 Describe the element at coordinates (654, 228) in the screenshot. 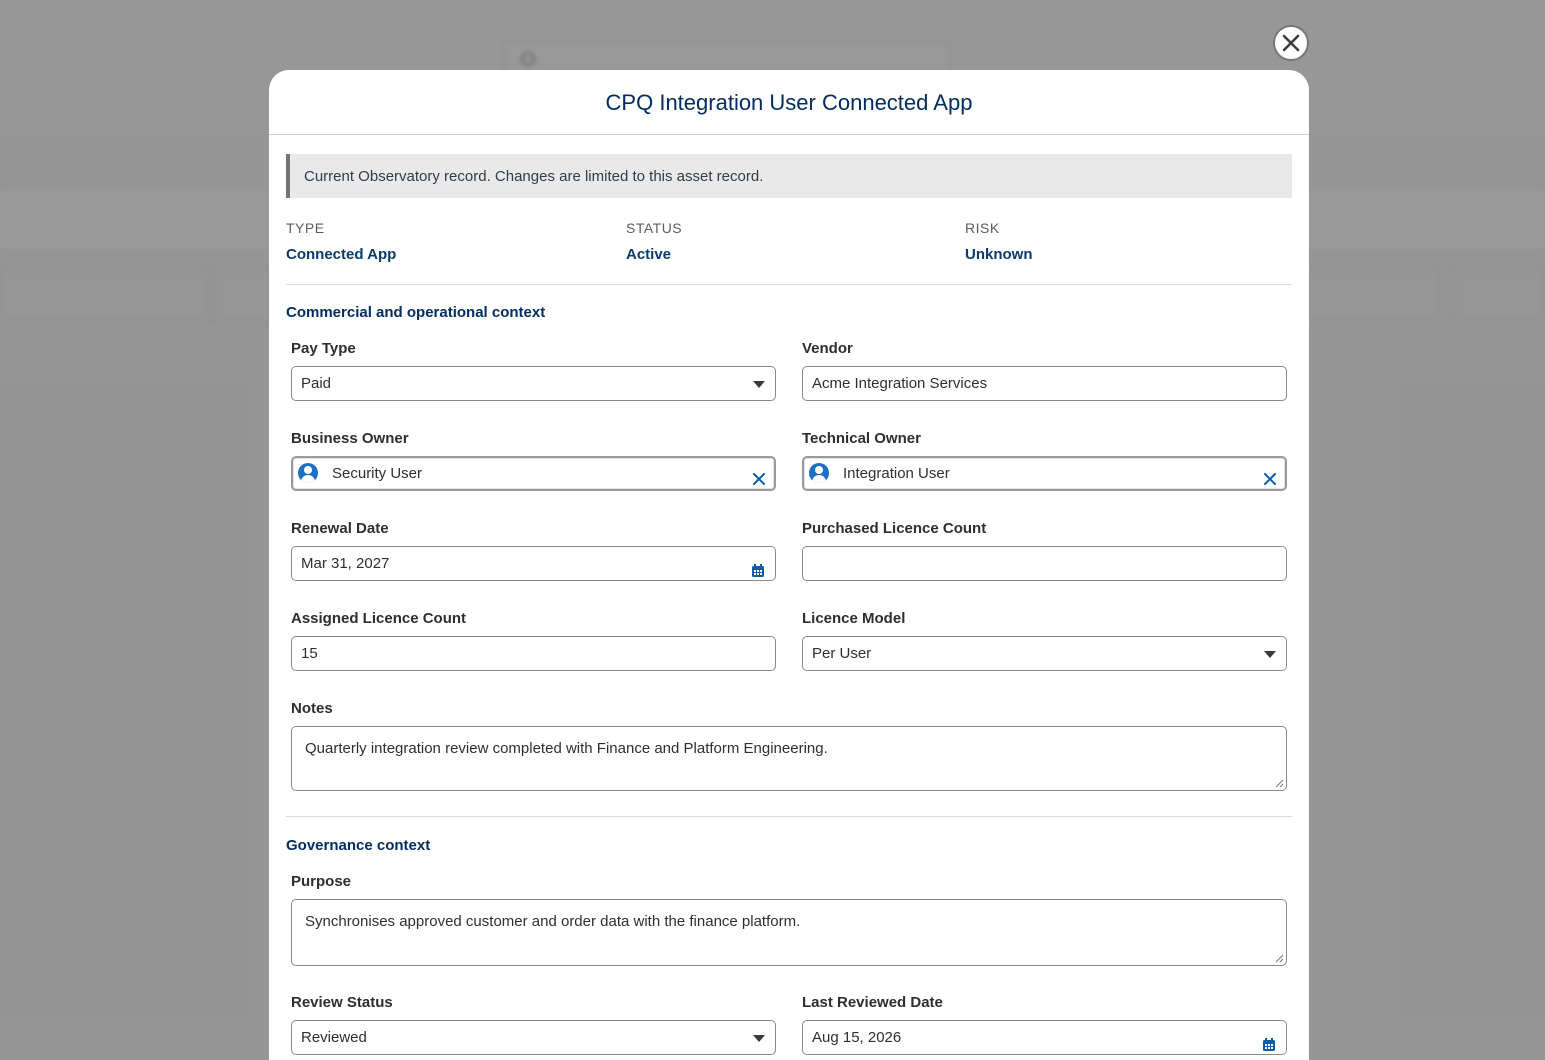

I see `summary-status-label: STATUS` at that location.